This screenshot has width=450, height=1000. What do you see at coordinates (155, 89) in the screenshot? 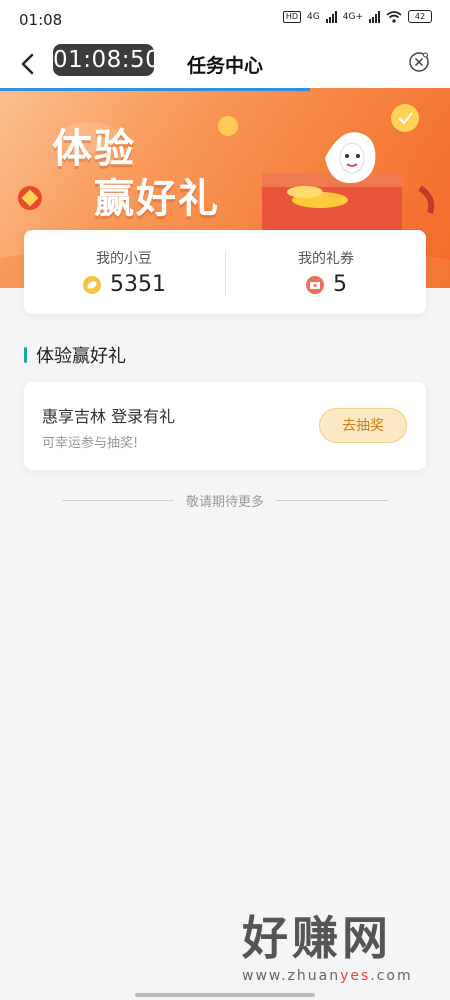
I see `page-progress-bar` at bounding box center [155, 89].